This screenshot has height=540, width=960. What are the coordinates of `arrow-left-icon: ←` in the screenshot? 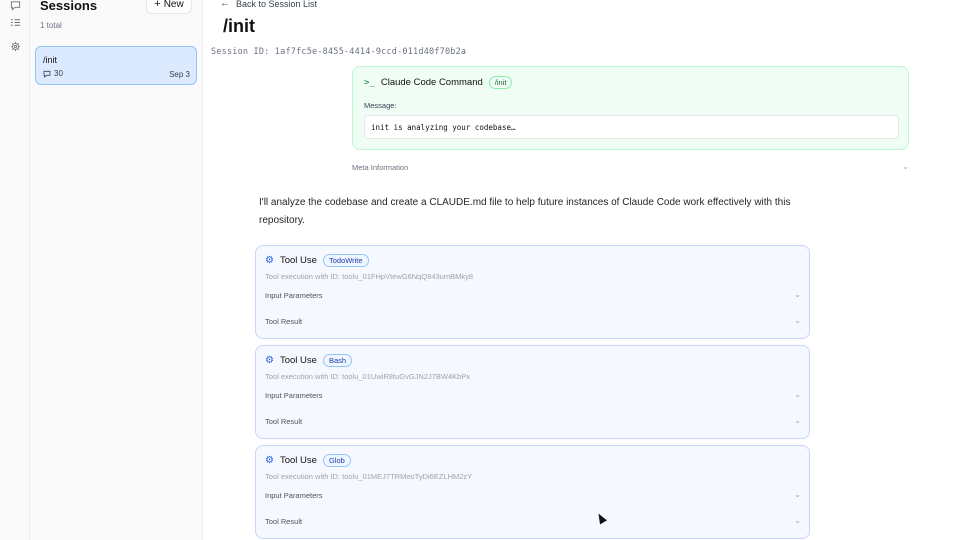 It's located at (225, 4).